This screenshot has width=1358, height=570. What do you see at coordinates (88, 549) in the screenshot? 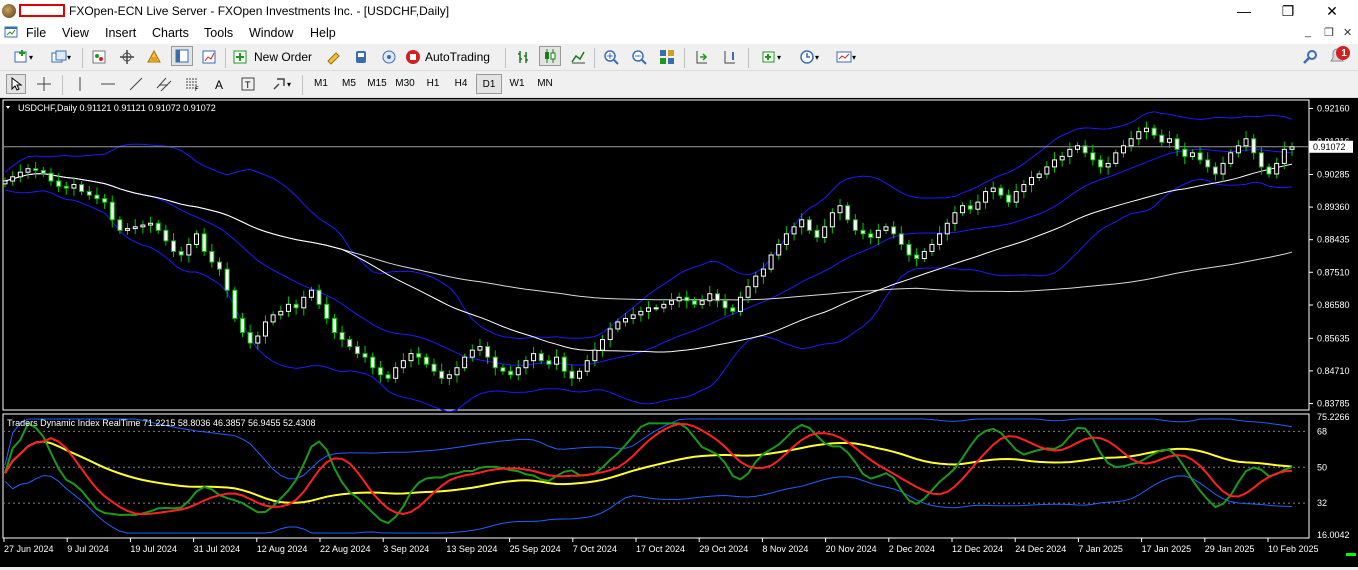
I see `date-axis-label: 9 Jul 2024` at bounding box center [88, 549].